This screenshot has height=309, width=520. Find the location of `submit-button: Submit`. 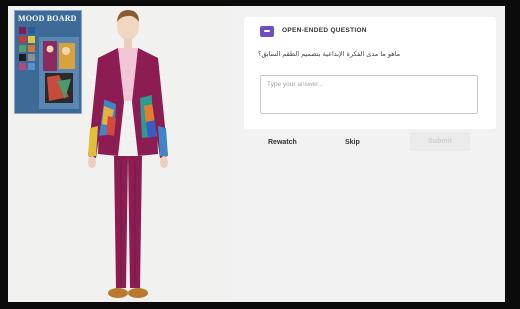

submit-button: Submit is located at coordinates (440, 141).